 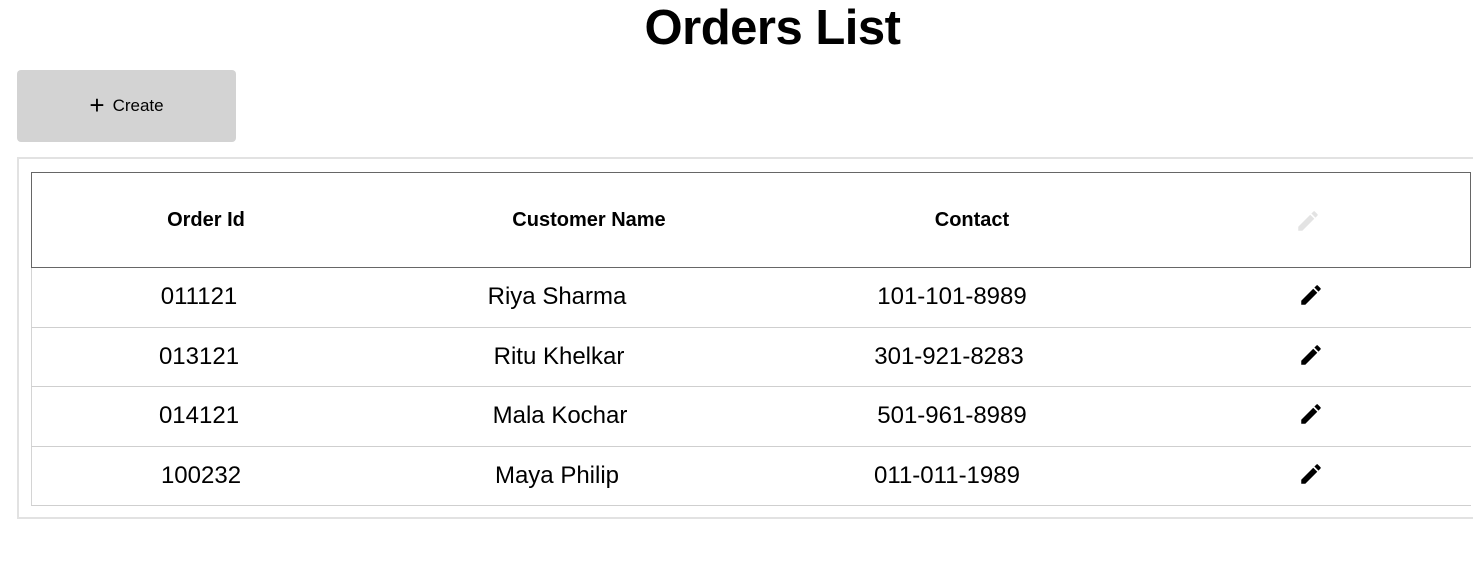 What do you see at coordinates (560, 415) in the screenshot?
I see `customer-name-cell: Mala Kochar` at bounding box center [560, 415].